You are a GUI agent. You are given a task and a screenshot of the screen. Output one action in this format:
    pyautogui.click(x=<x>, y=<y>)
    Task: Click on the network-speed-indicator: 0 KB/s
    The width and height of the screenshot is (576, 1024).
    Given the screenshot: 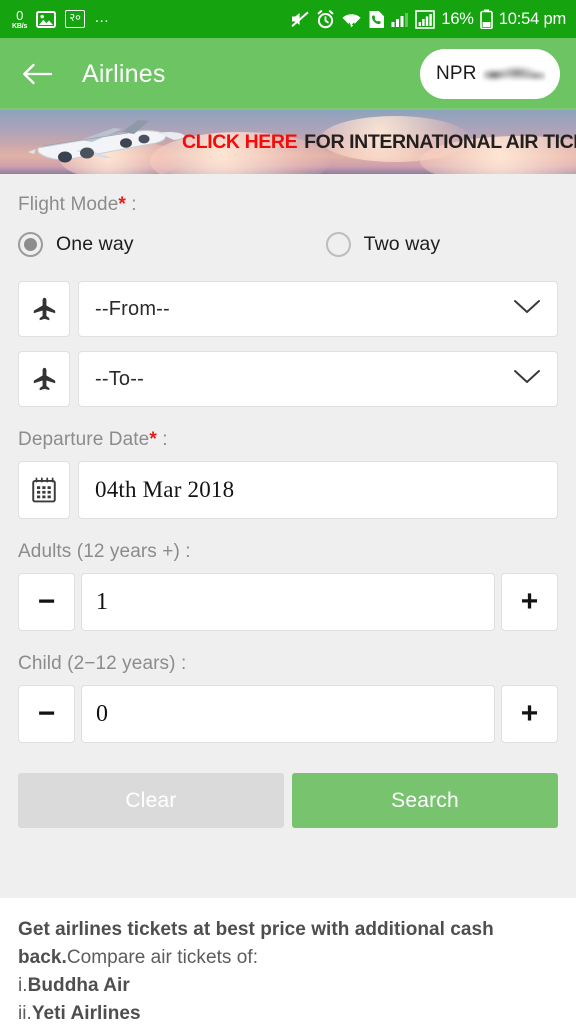 What is the action you would take?
    pyautogui.click(x=19, y=19)
    